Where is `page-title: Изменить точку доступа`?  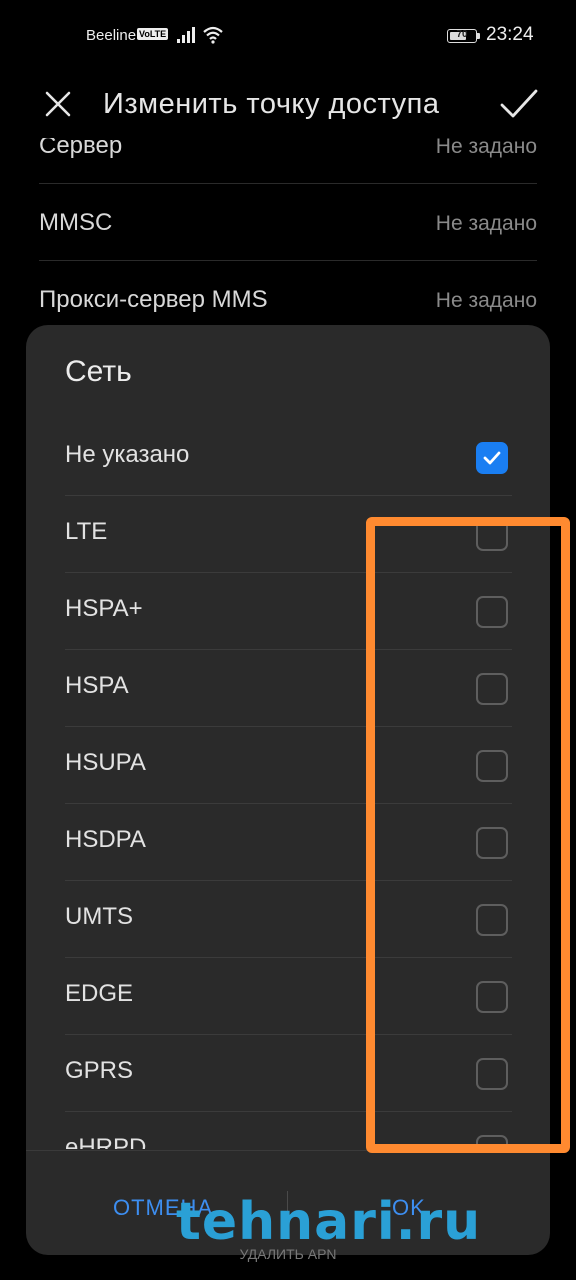 page-title: Изменить точку доступа is located at coordinates (271, 104).